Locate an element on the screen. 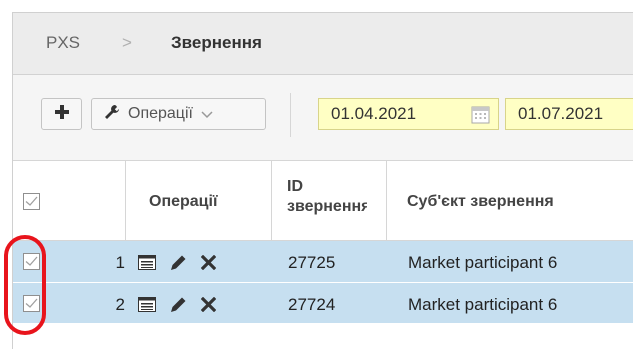 This screenshot has width=633, height=349. row-id: 27724 is located at coordinates (312, 304).